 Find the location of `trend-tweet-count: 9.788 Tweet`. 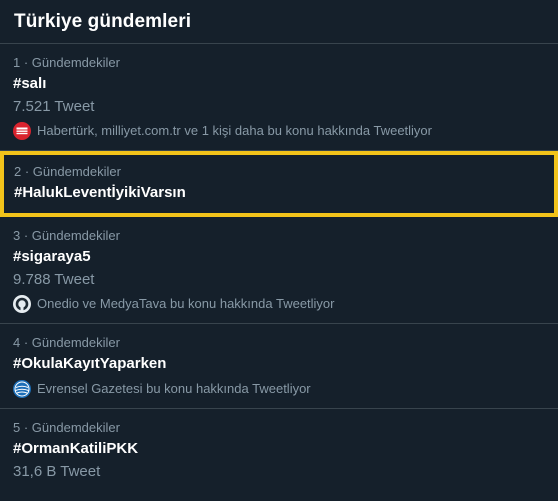

trend-tweet-count: 9.788 Tweet is located at coordinates (54, 279).